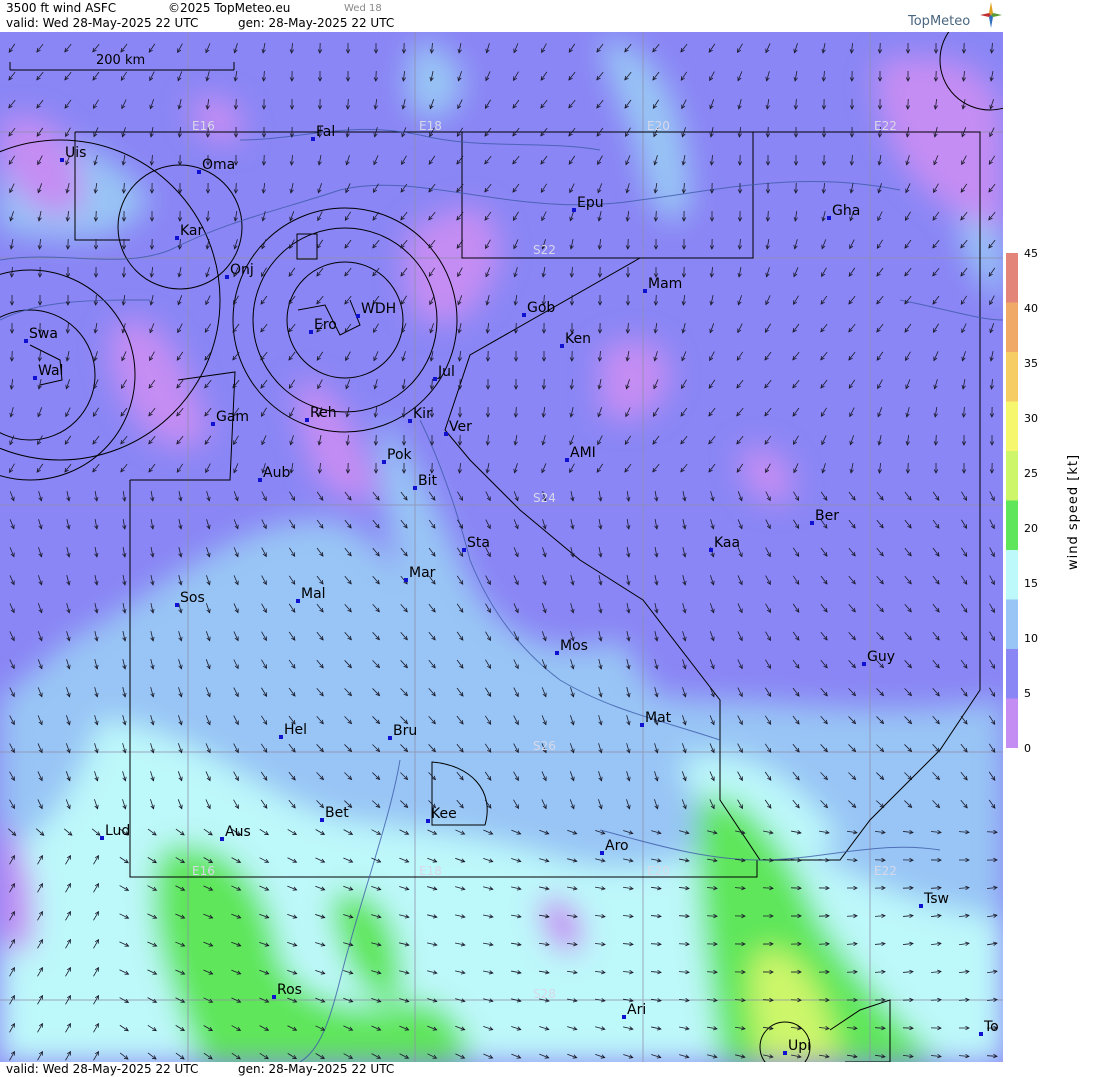  Describe the element at coordinates (590, 203) in the screenshot. I see `place-label: Epu` at that location.